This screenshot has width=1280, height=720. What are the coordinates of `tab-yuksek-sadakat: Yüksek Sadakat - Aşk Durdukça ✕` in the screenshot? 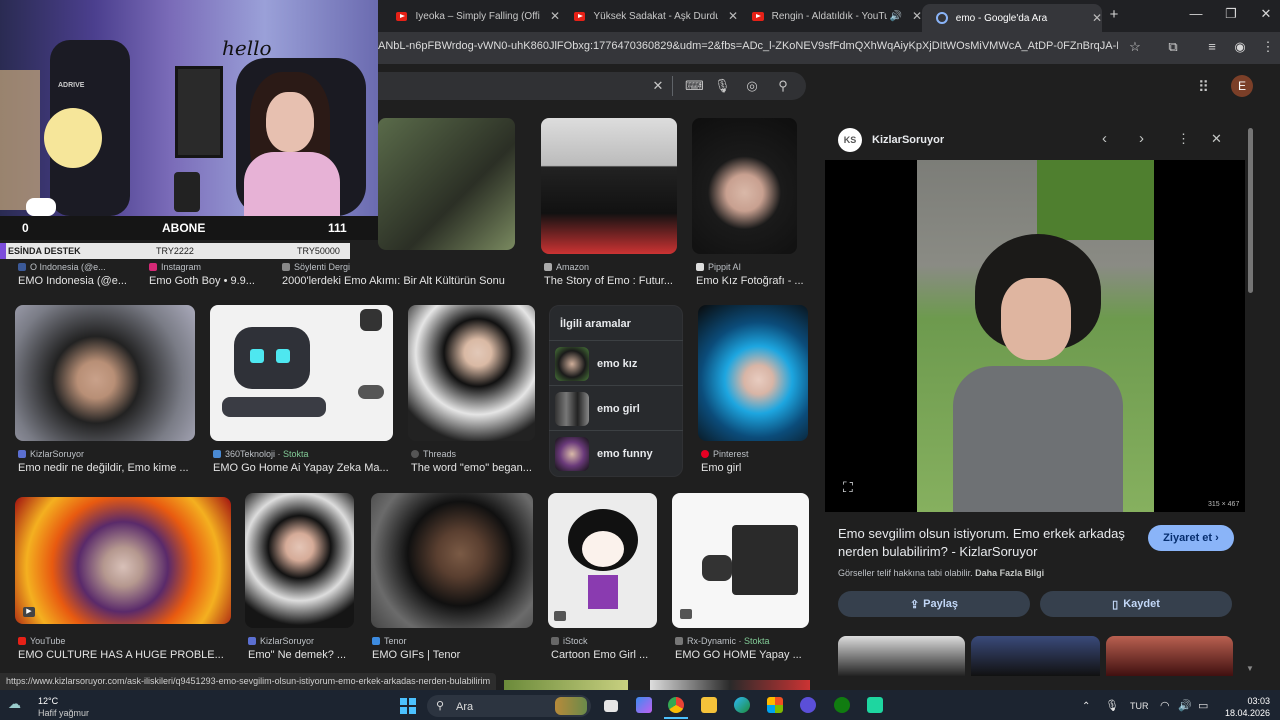 It's located at (649, 16).